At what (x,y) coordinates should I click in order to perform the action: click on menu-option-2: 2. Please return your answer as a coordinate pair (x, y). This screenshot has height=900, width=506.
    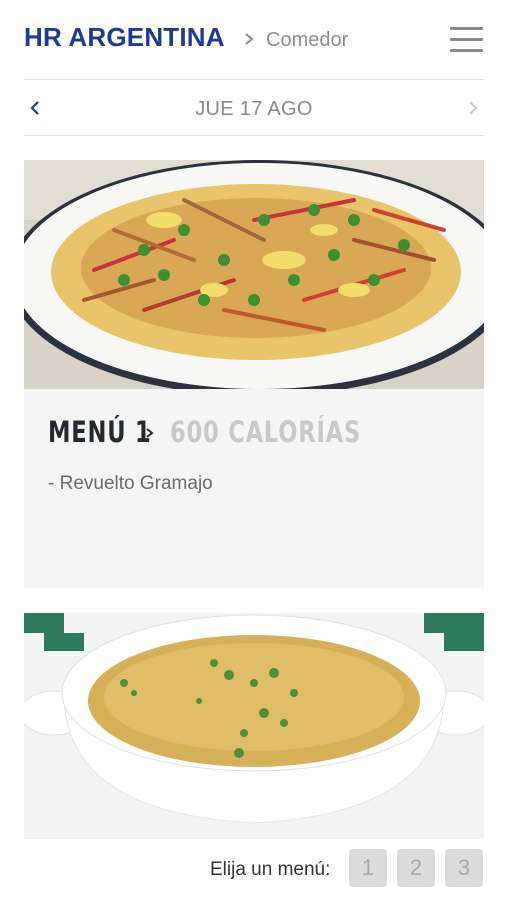
    Looking at the image, I should click on (416, 868).